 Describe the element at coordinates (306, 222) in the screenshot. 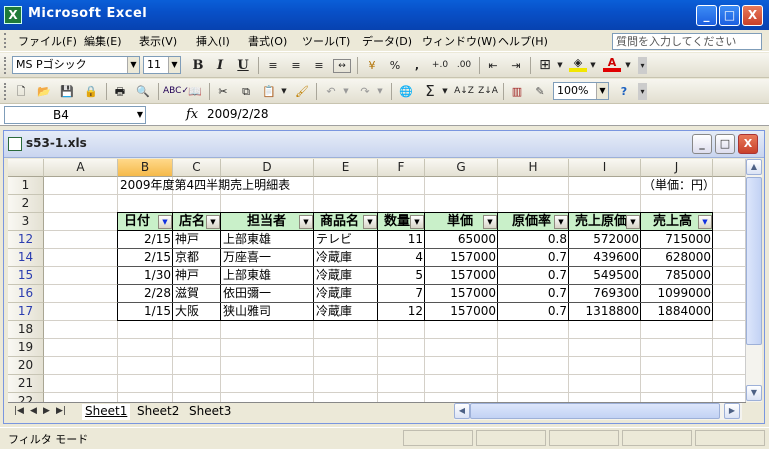

I see `filter-dropdown-staff: ▼` at that location.